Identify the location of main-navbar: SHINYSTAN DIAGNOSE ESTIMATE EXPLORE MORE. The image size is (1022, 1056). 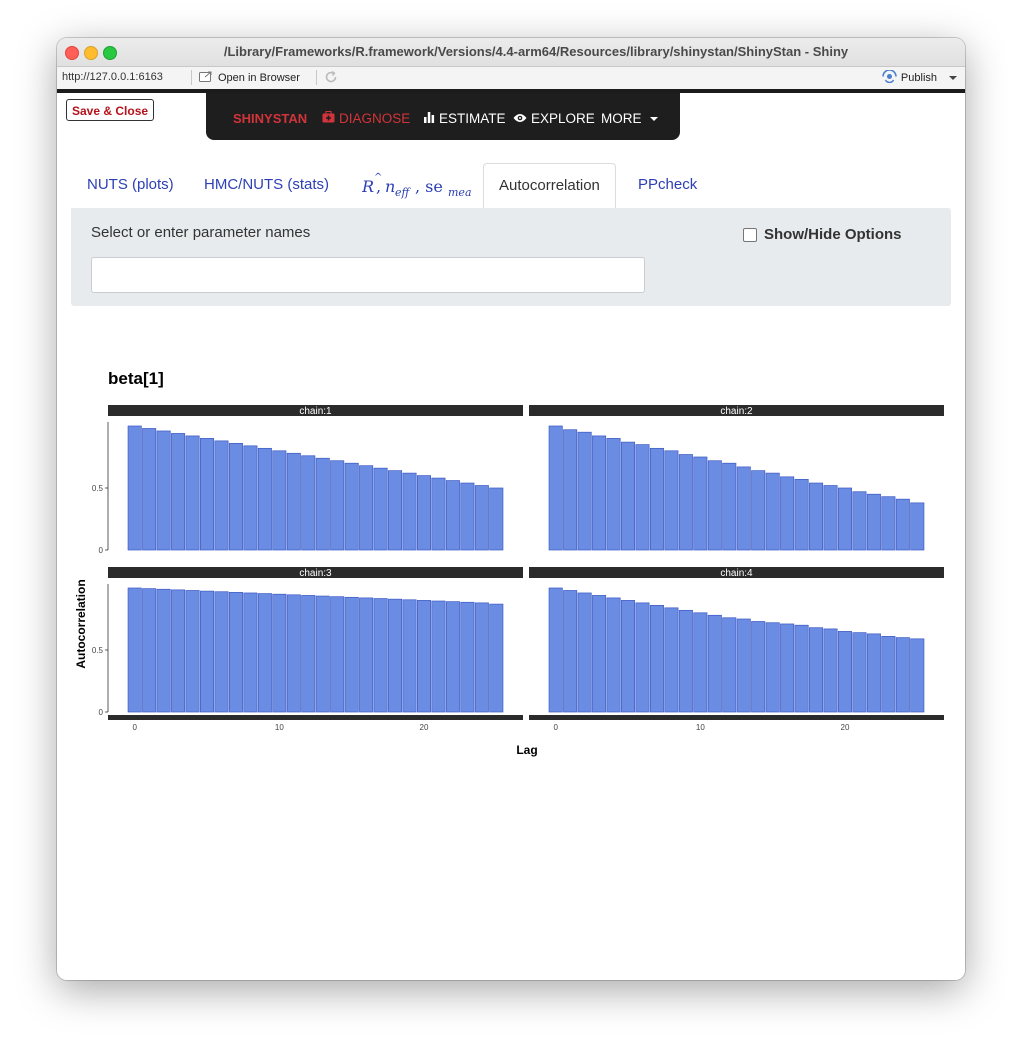
(443, 116).